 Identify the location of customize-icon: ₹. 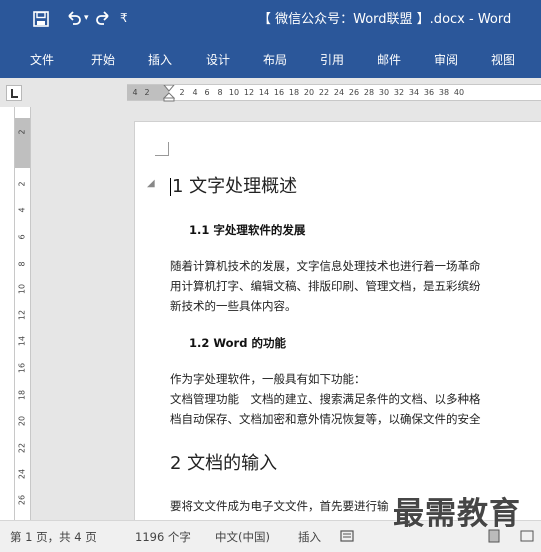
(124, 18).